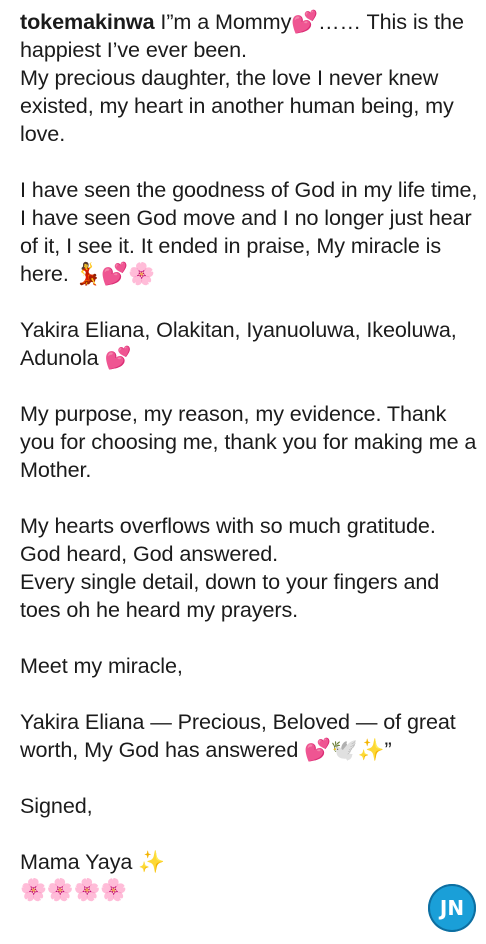 The image size is (486, 944). What do you see at coordinates (93, 861) in the screenshot?
I see `caption-line: Mama Yaya ✨` at bounding box center [93, 861].